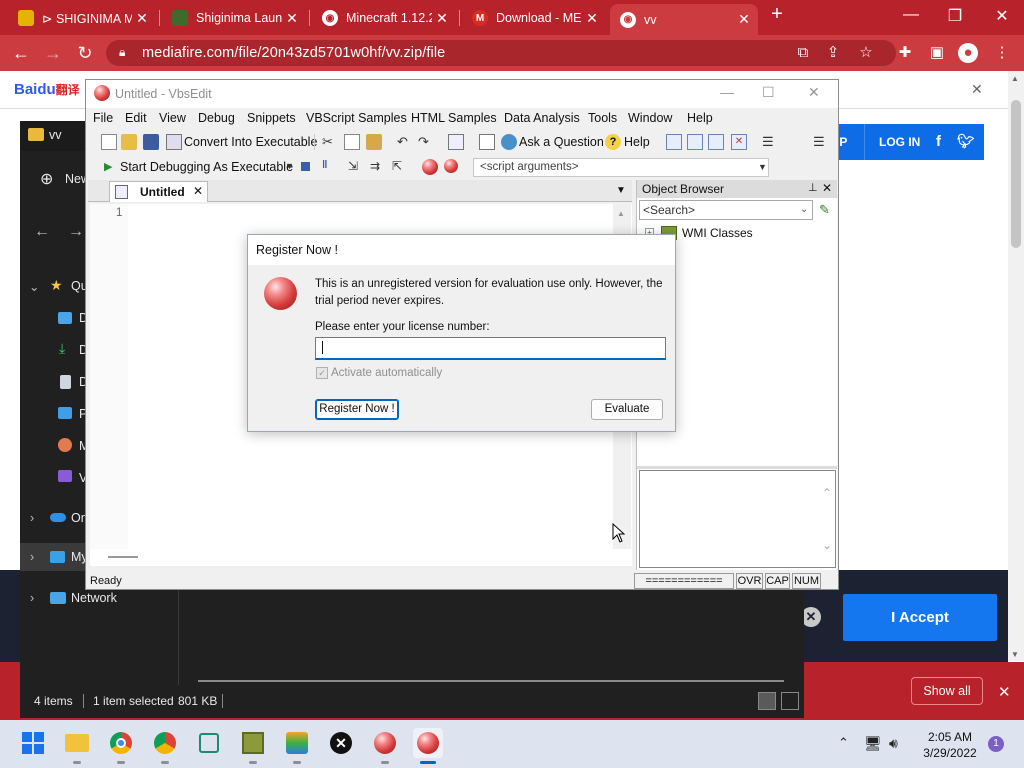 Image resolution: width=1024 pixels, height=768 pixels. What do you see at coordinates (76, 232) in the screenshot?
I see `forward-arrow-icon: →` at bounding box center [76, 232].